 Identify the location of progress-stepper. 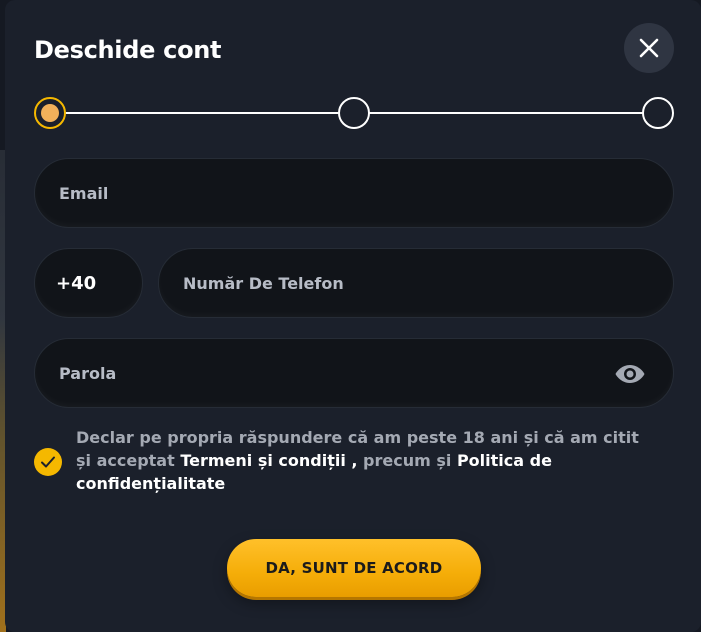
(354, 113).